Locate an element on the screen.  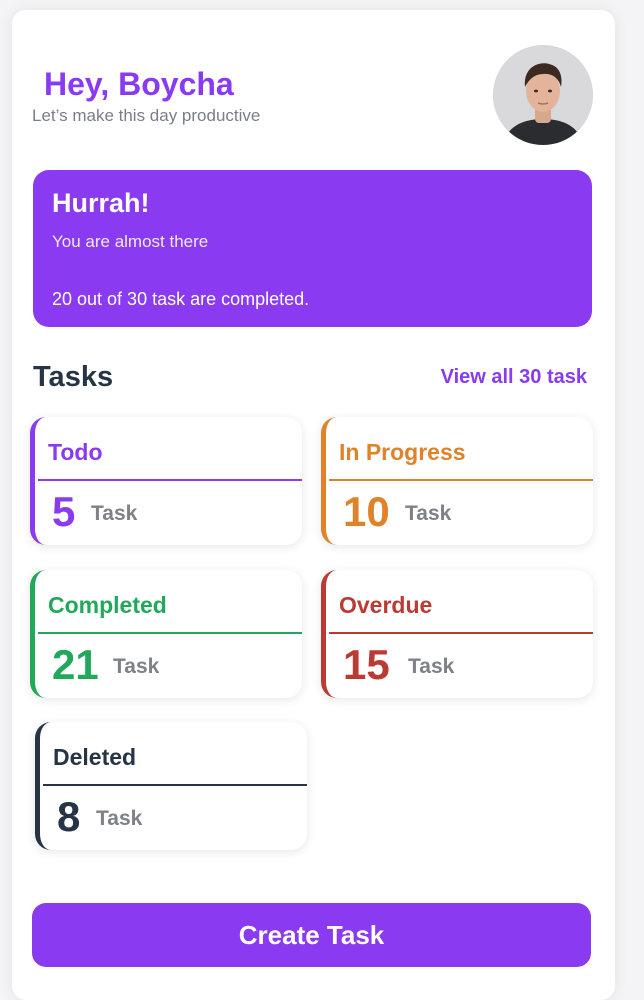
avatar is located at coordinates (543, 95).